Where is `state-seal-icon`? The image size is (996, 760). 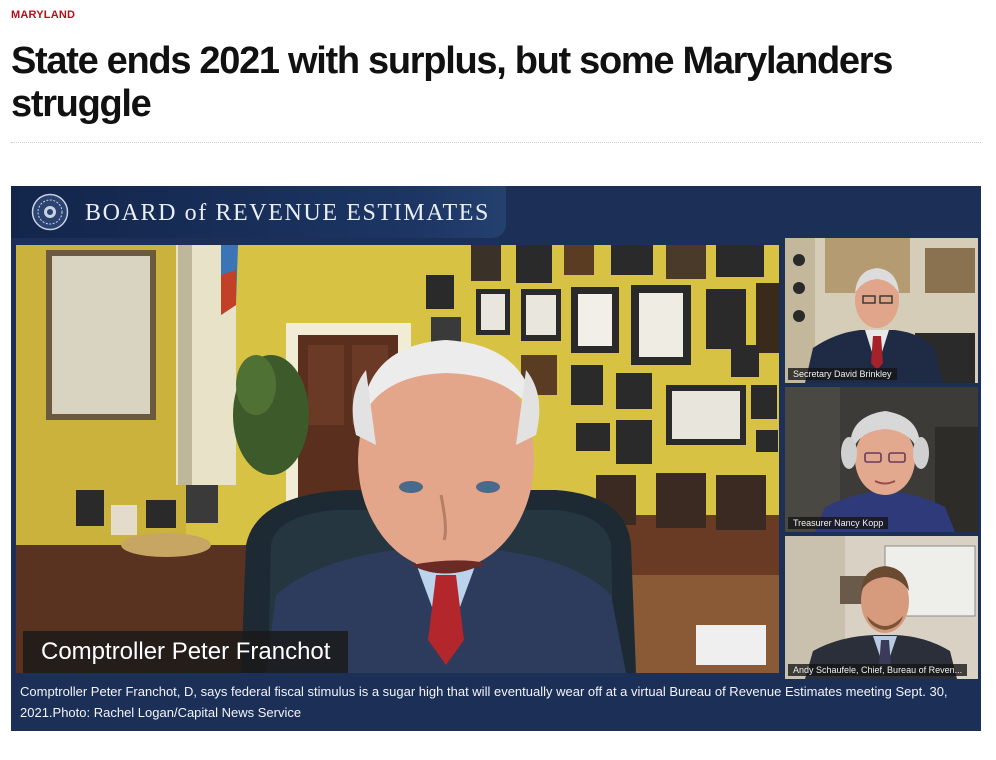 state-seal-icon is located at coordinates (50, 212).